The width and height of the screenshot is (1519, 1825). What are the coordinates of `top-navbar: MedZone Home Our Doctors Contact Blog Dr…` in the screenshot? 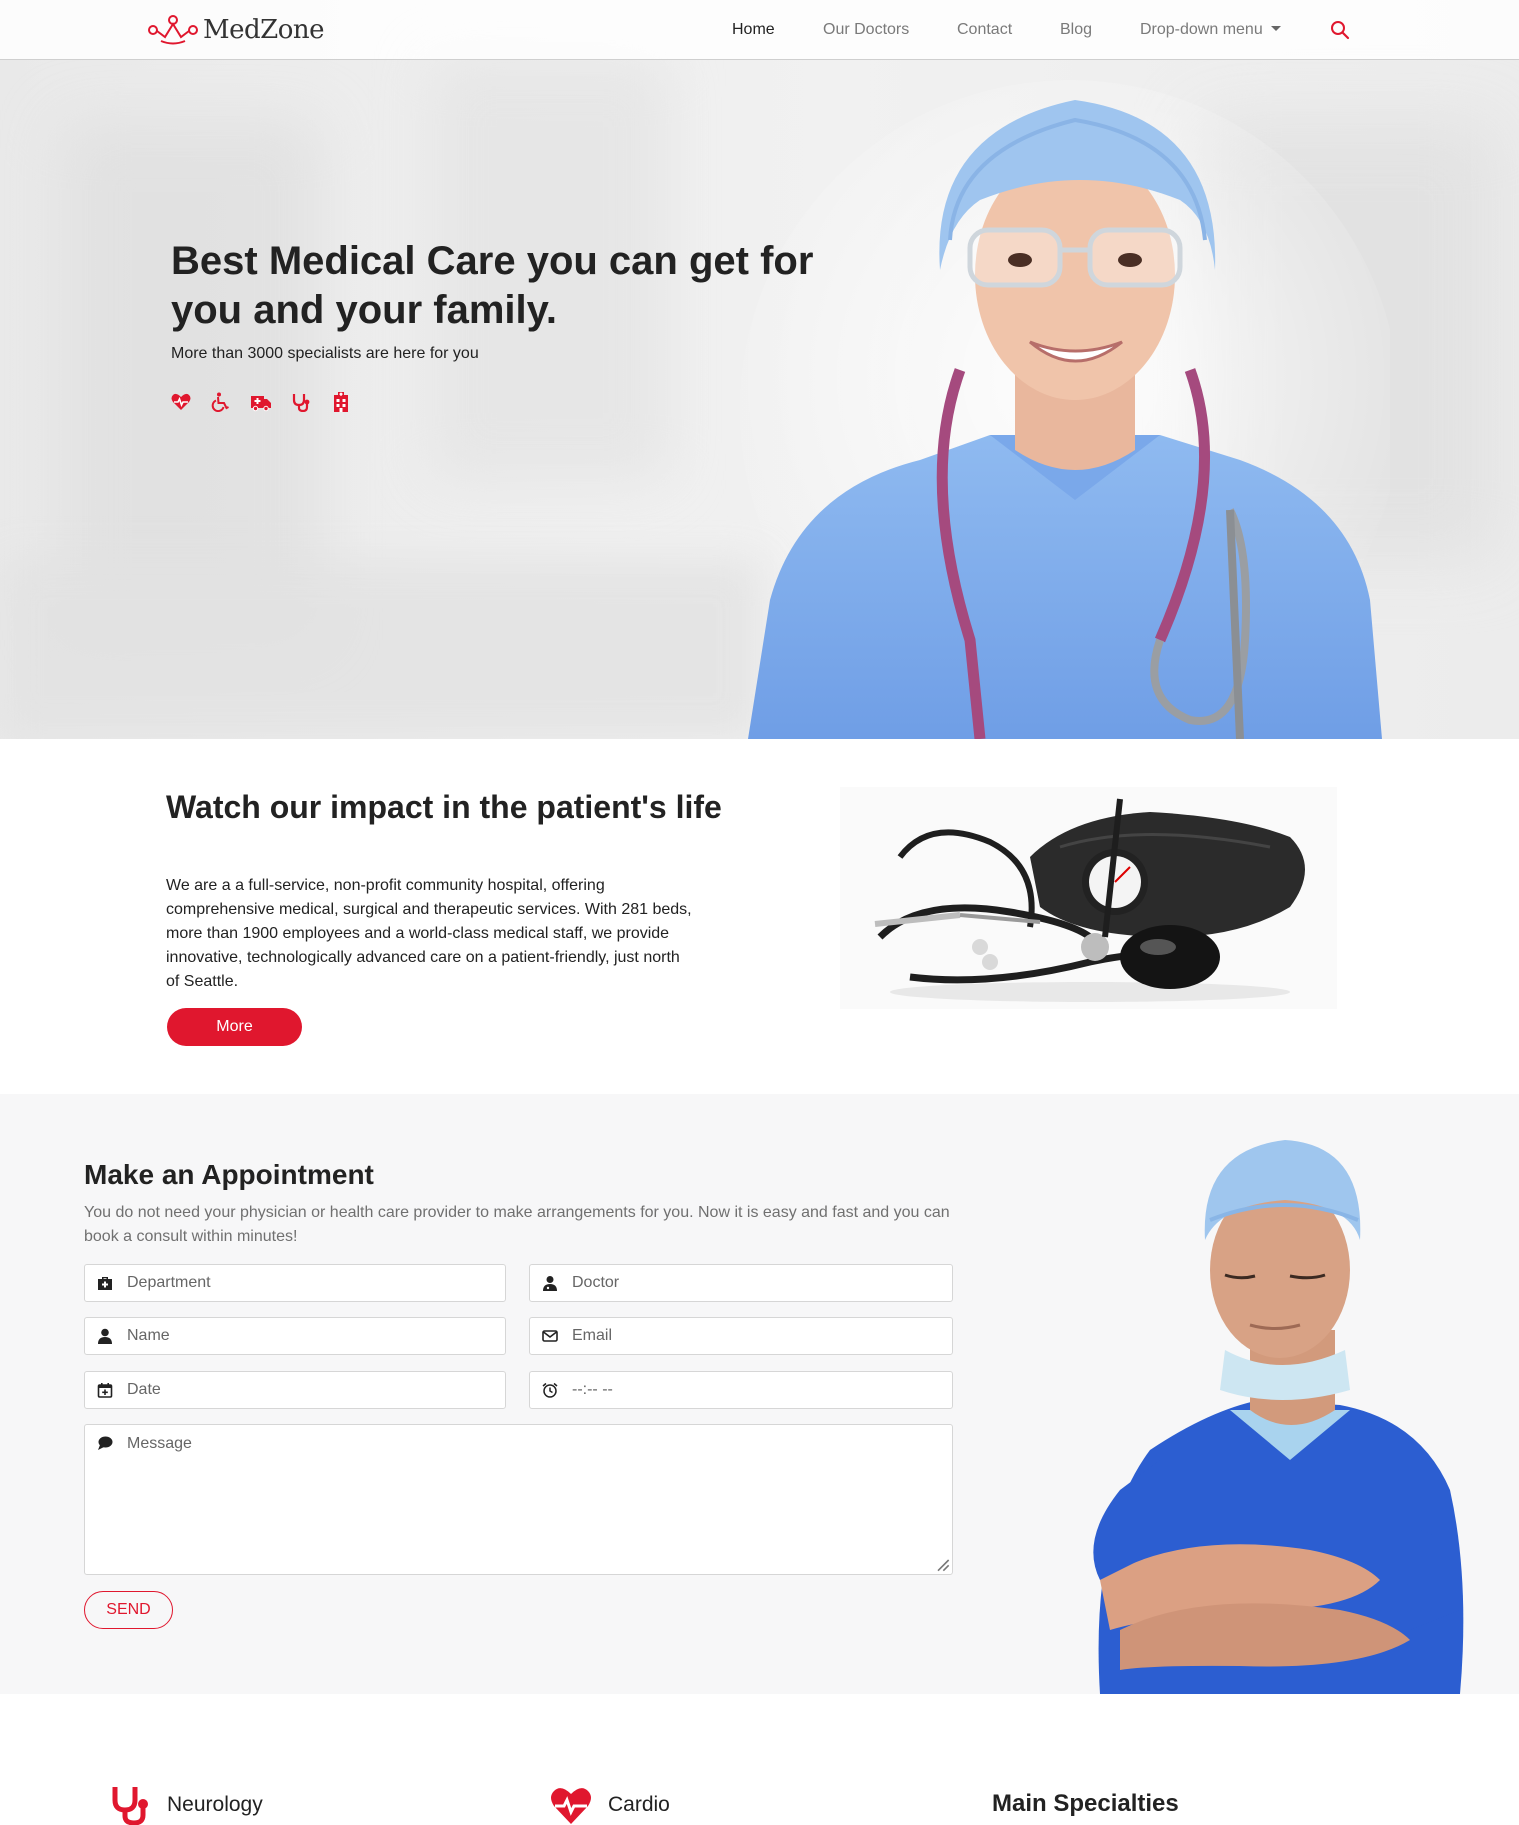 It's located at (759, 30).